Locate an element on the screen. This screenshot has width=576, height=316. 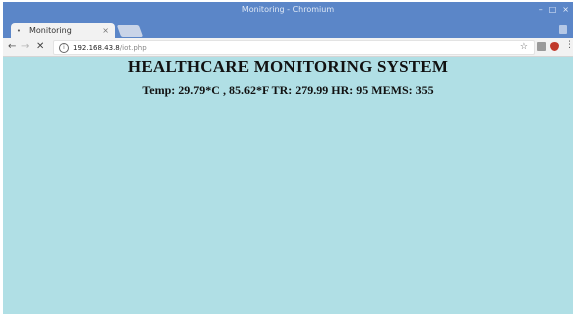
extension-icon is located at coordinates (541, 46).